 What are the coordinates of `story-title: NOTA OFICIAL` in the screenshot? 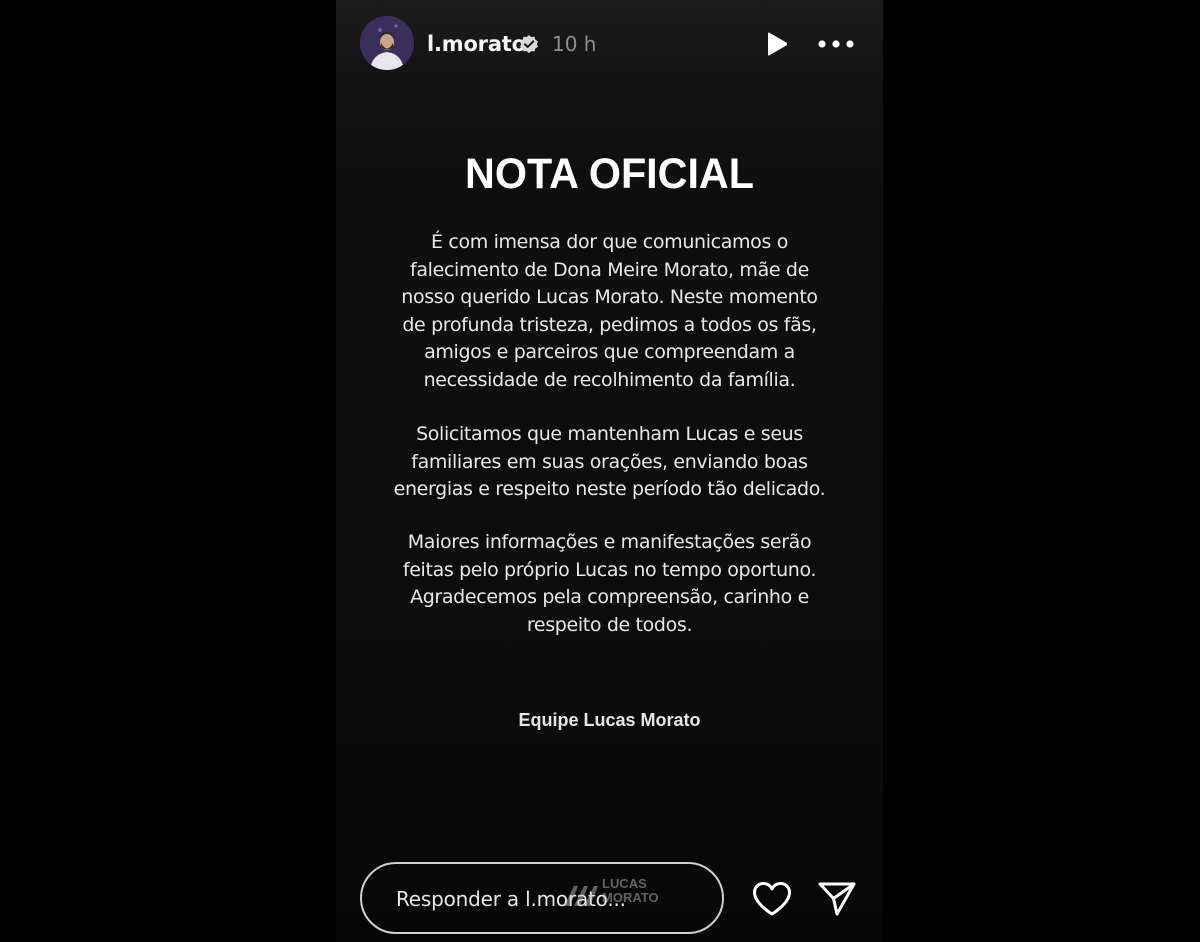 It's located at (609, 174).